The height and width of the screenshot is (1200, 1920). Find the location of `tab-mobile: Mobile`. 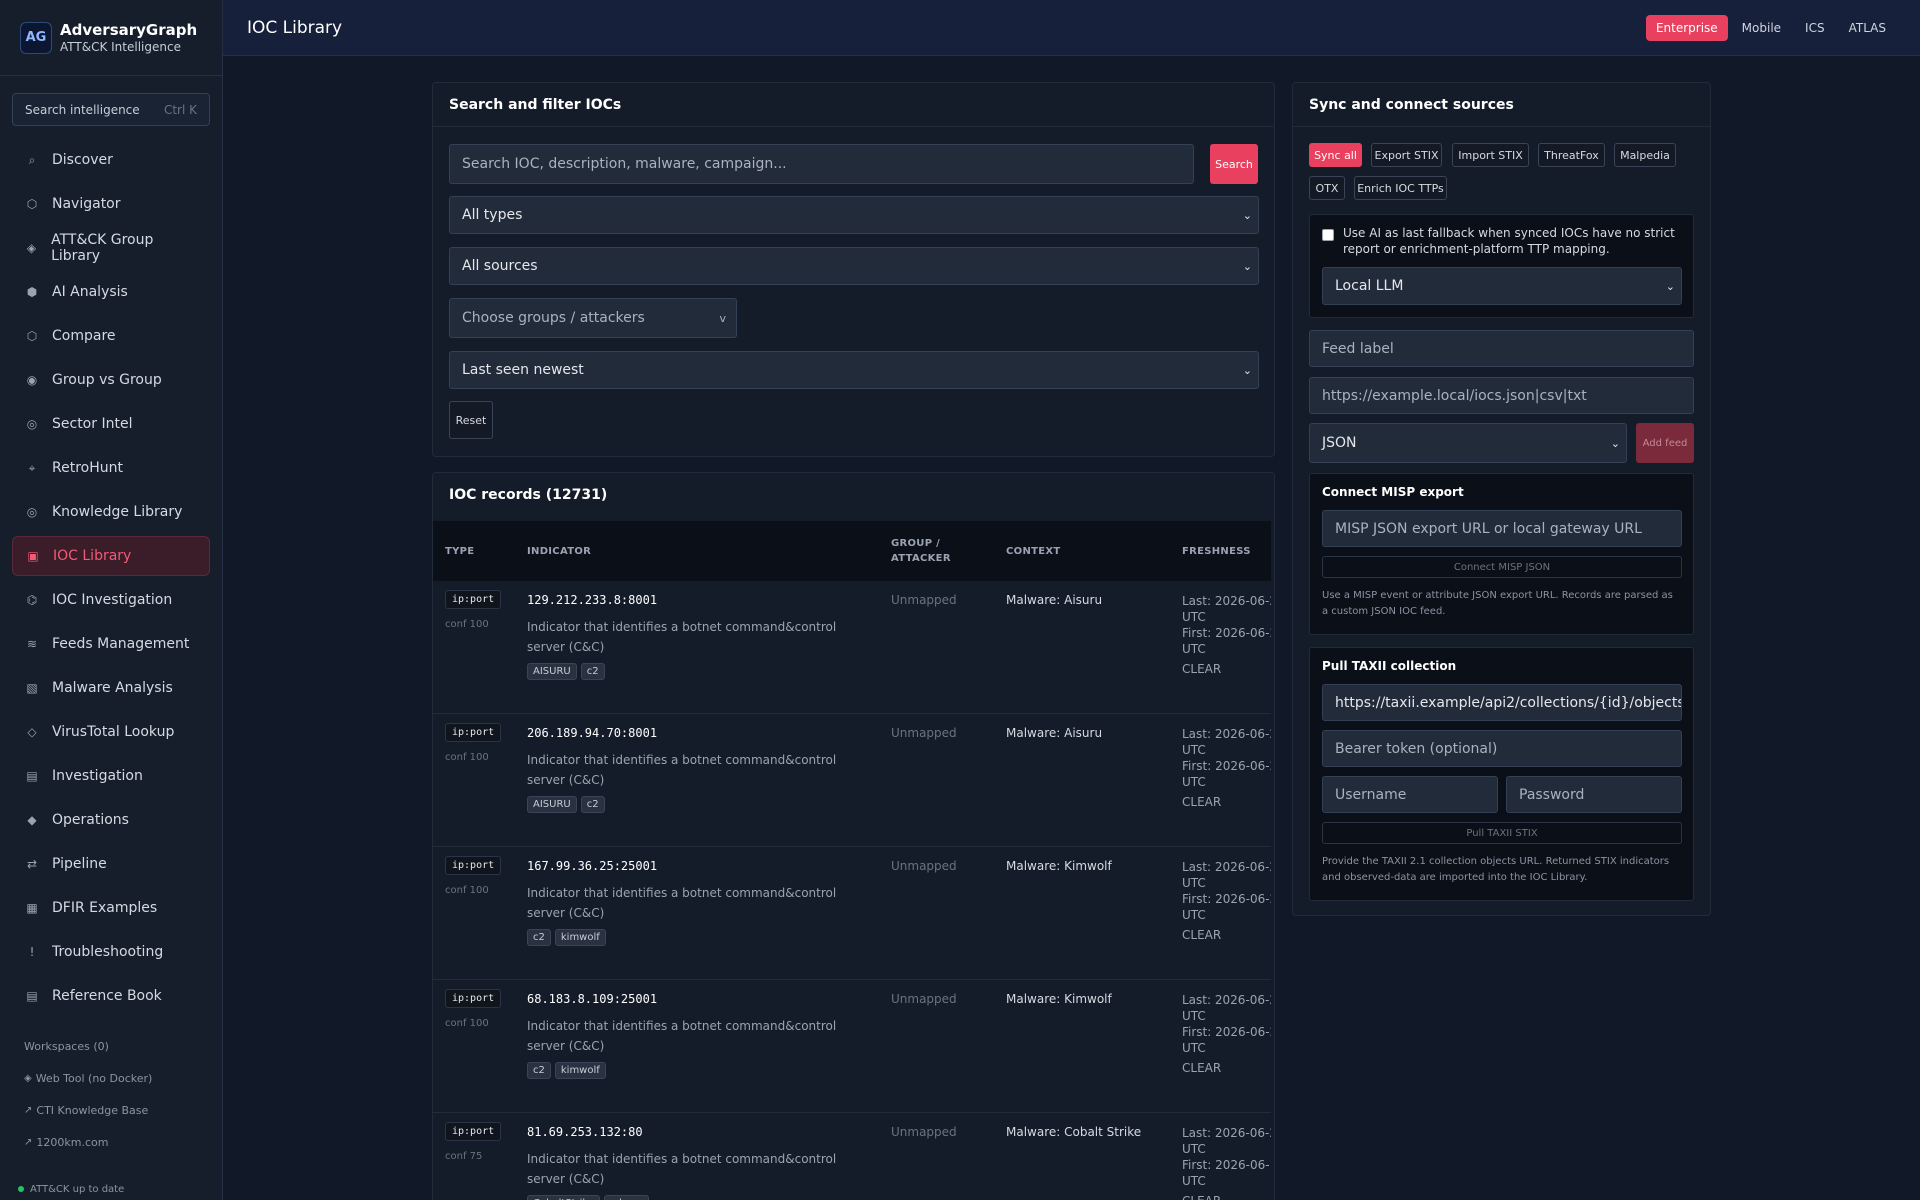

tab-mobile: Mobile is located at coordinates (1761, 28).